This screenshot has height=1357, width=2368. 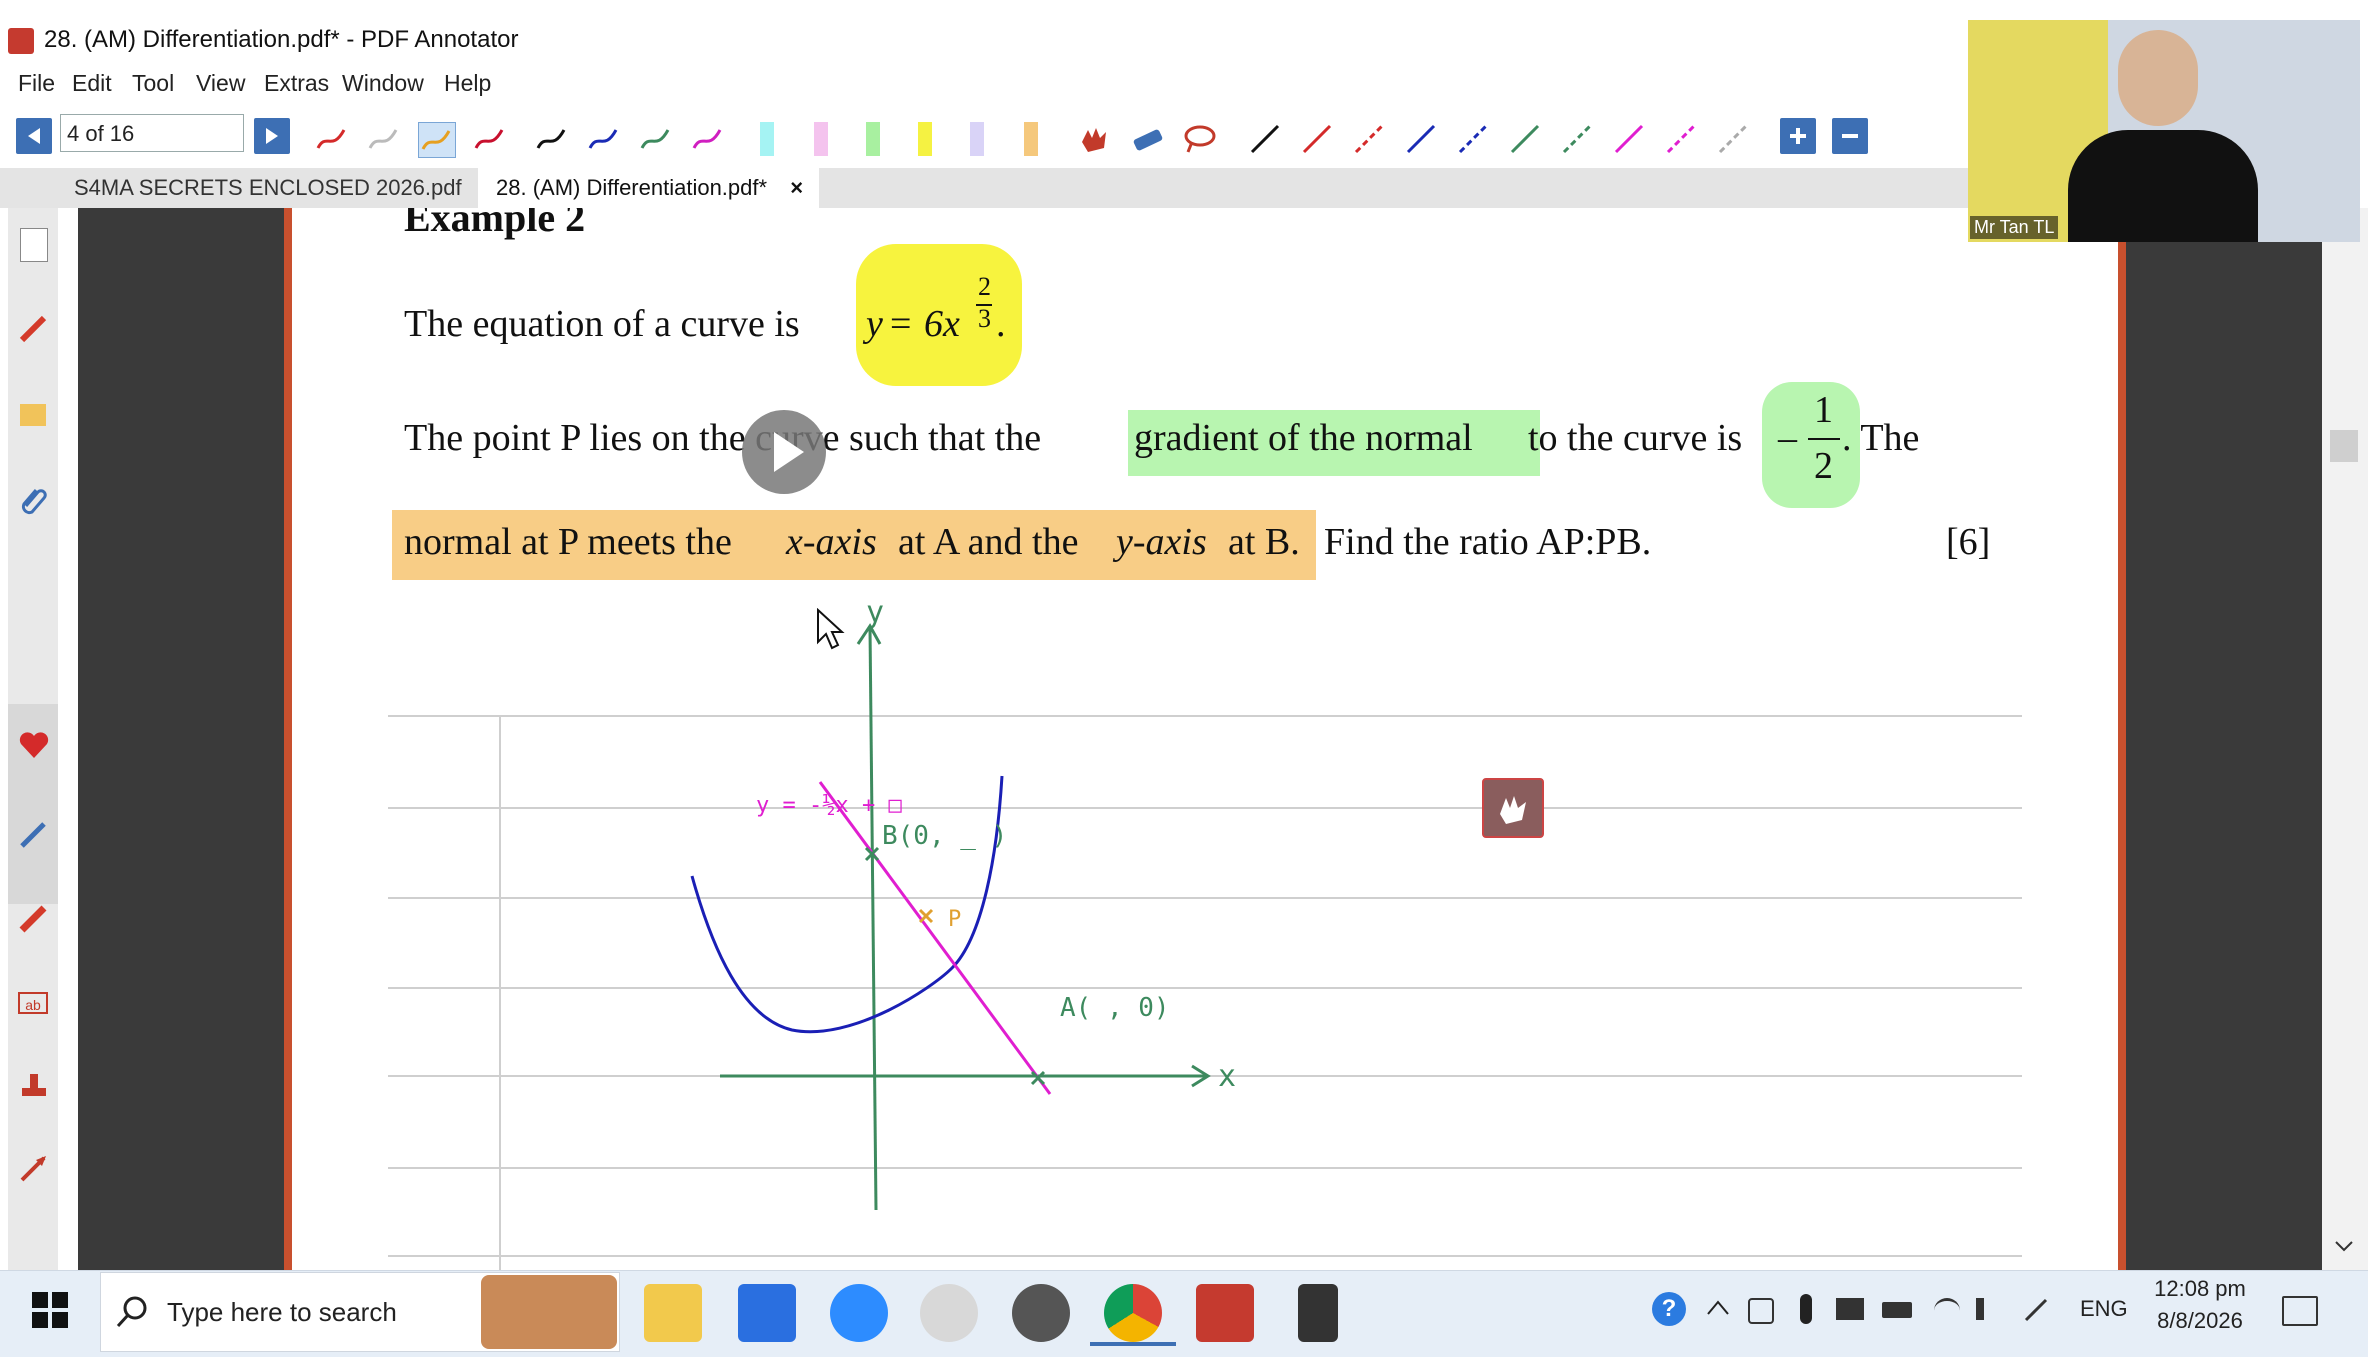 I want to click on line-green-icon, so click(x=1526, y=139).